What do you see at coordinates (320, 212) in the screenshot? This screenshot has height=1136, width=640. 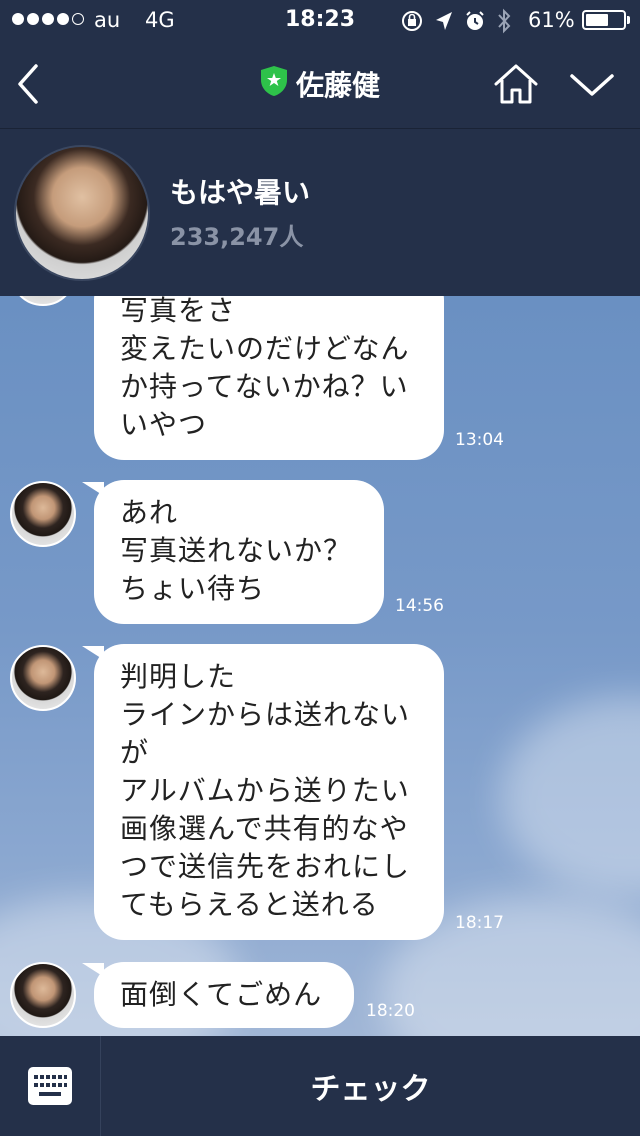 I see `profile-panel: もはや暑い 233,247人` at bounding box center [320, 212].